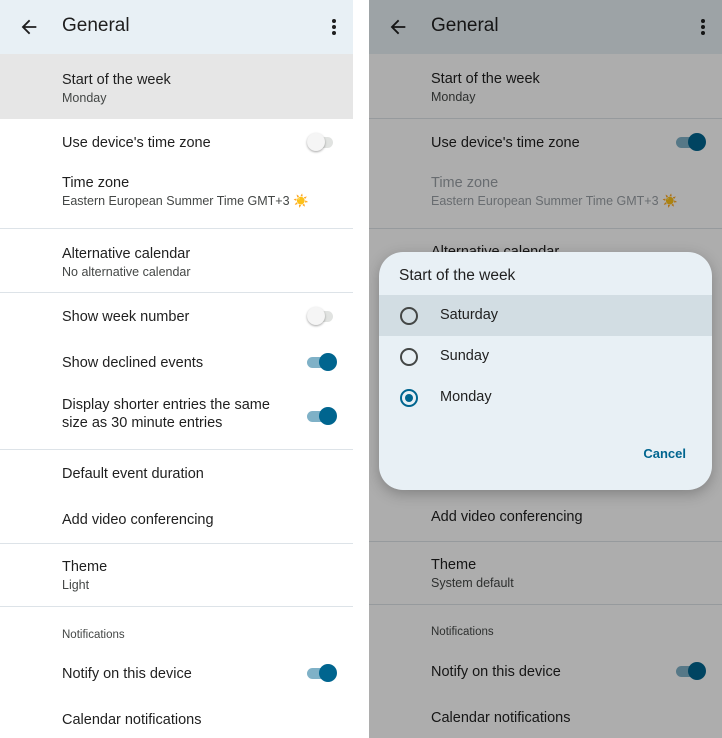 The width and height of the screenshot is (722, 738). What do you see at coordinates (545, 356) in the screenshot?
I see `option-sunday: Sunday` at bounding box center [545, 356].